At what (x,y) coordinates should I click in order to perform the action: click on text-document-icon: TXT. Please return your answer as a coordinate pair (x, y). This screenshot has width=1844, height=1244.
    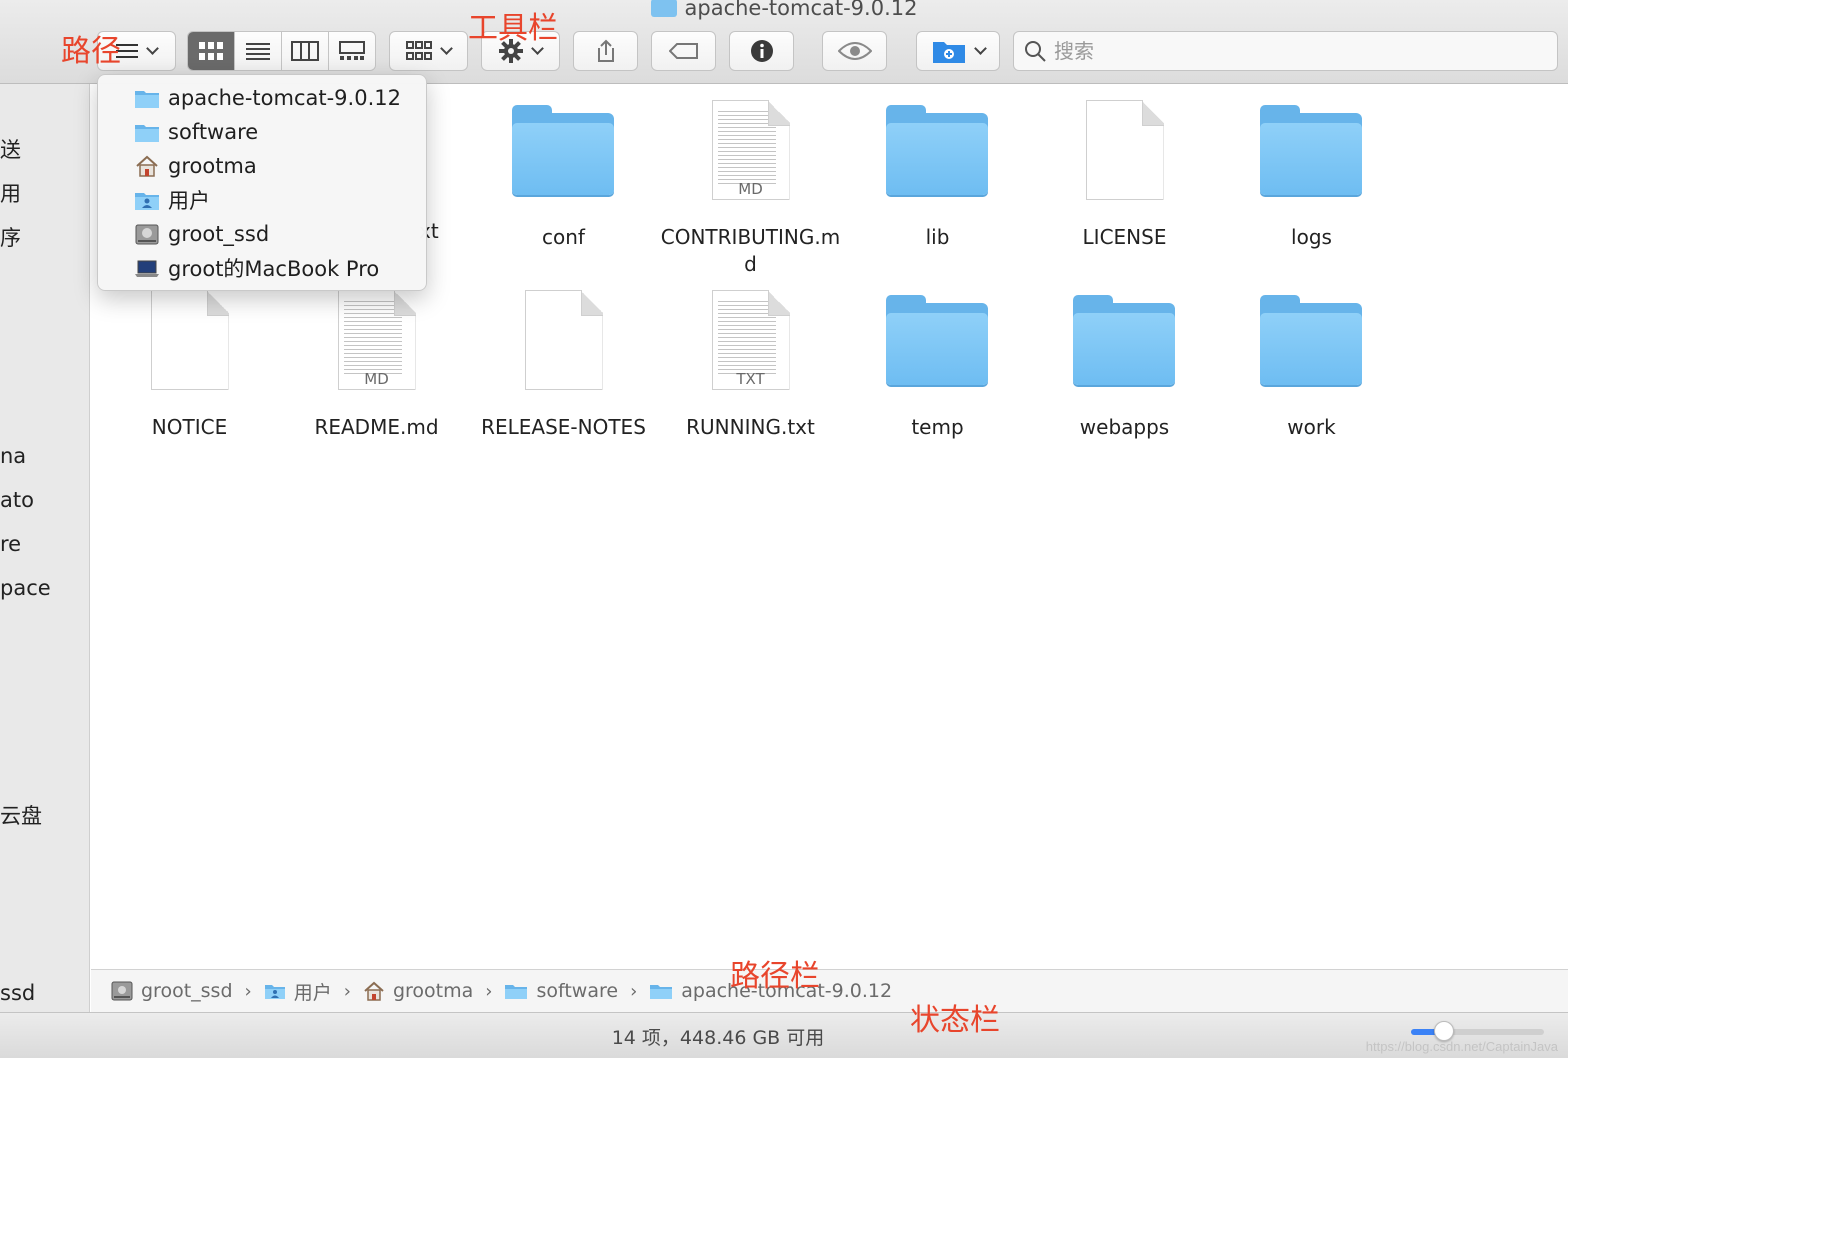
    Looking at the image, I should click on (751, 345).